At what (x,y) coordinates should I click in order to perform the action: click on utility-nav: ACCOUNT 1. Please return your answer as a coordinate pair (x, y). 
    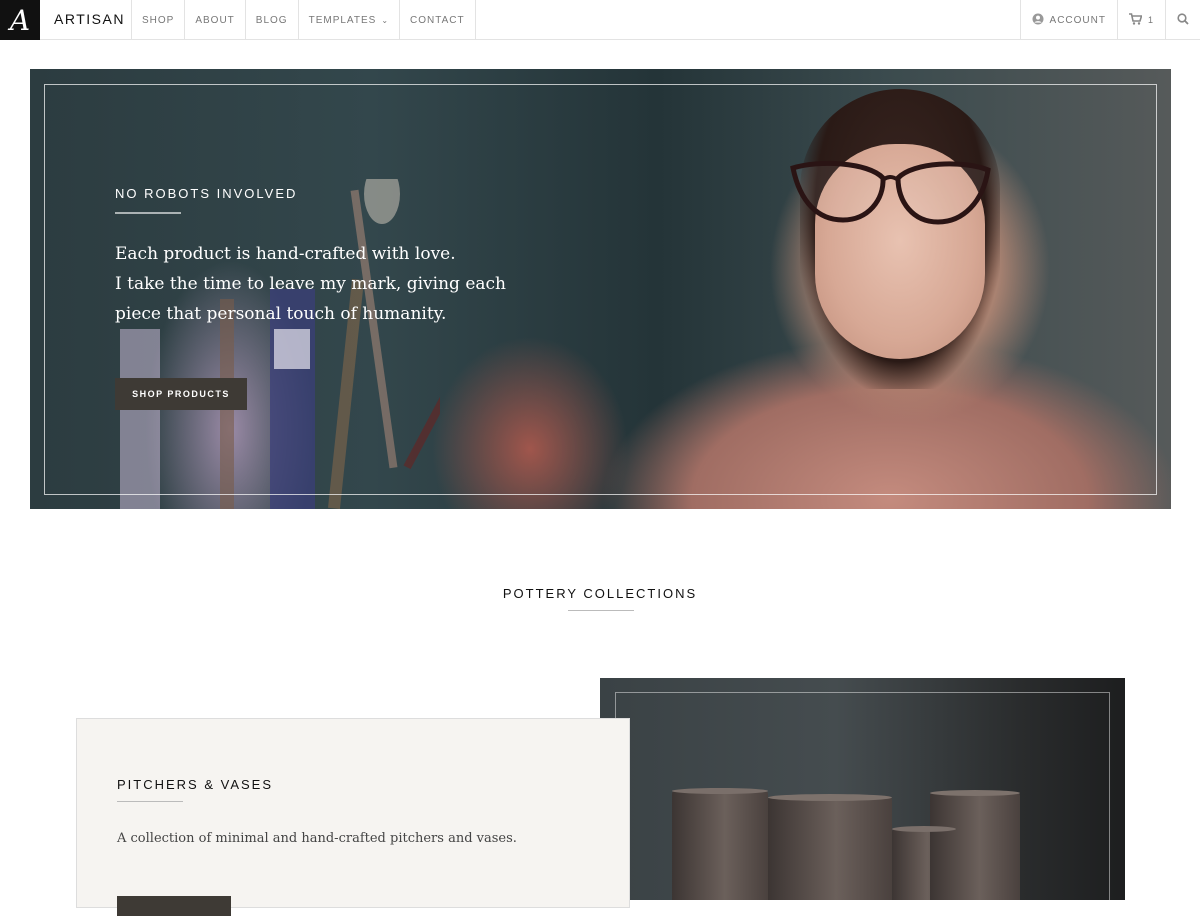
    Looking at the image, I should click on (1109, 20).